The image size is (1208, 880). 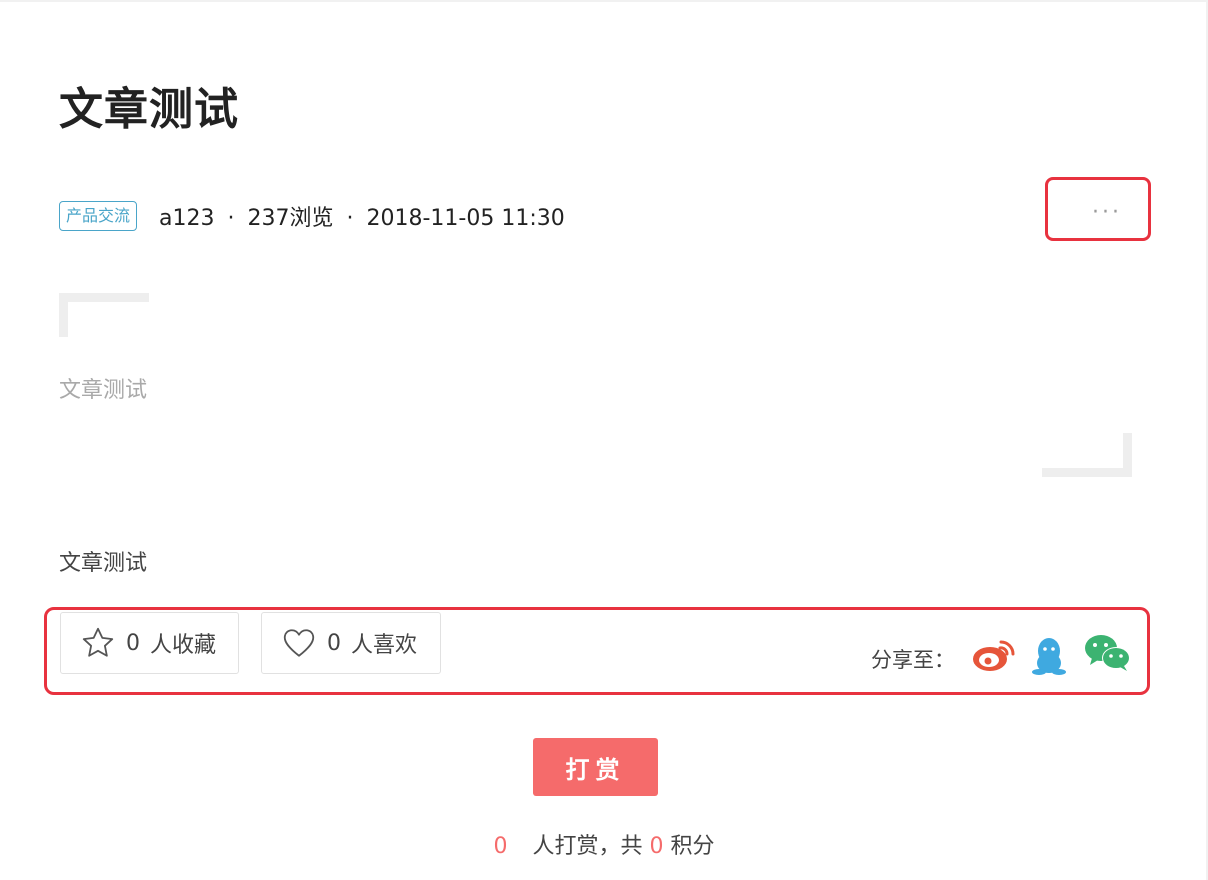 I want to click on like-count: 0, so click(x=334, y=643).